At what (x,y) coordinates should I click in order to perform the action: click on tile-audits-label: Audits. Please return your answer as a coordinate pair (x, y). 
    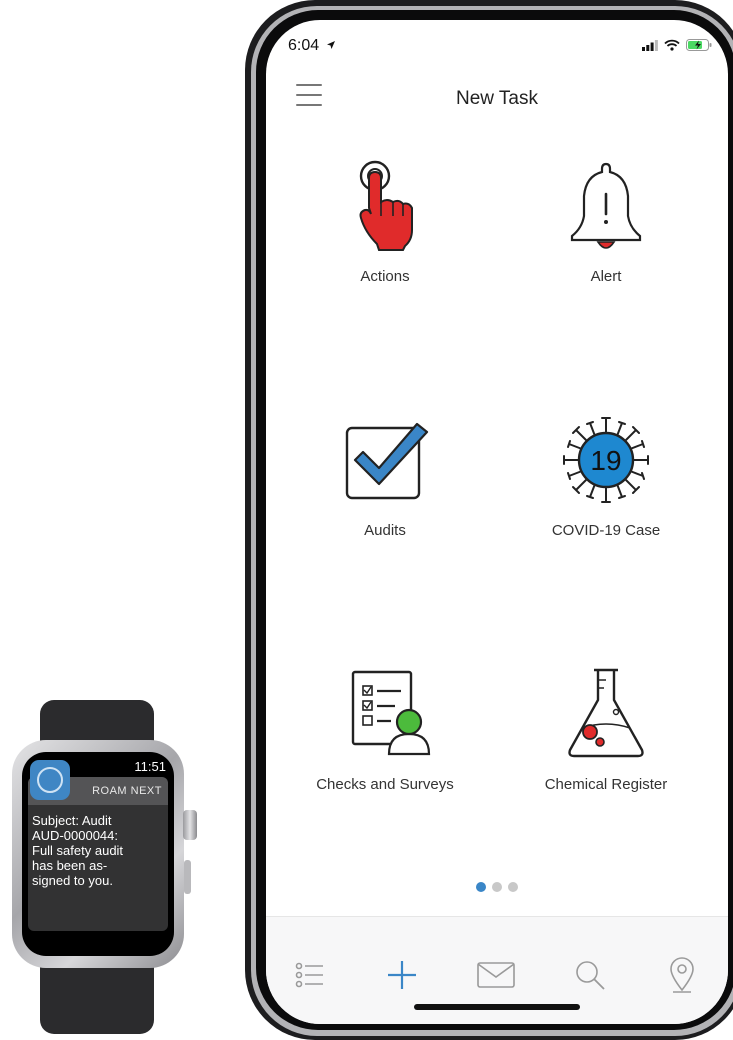
    Looking at the image, I should click on (385, 530).